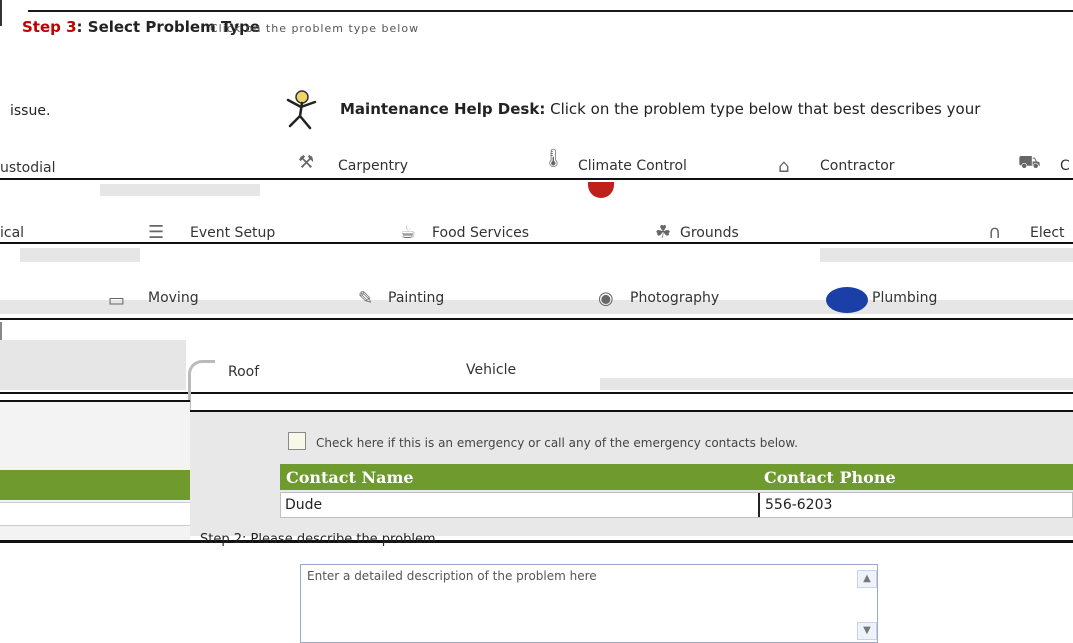  What do you see at coordinates (6, 13) in the screenshot?
I see `top-left-edge` at bounding box center [6, 13].